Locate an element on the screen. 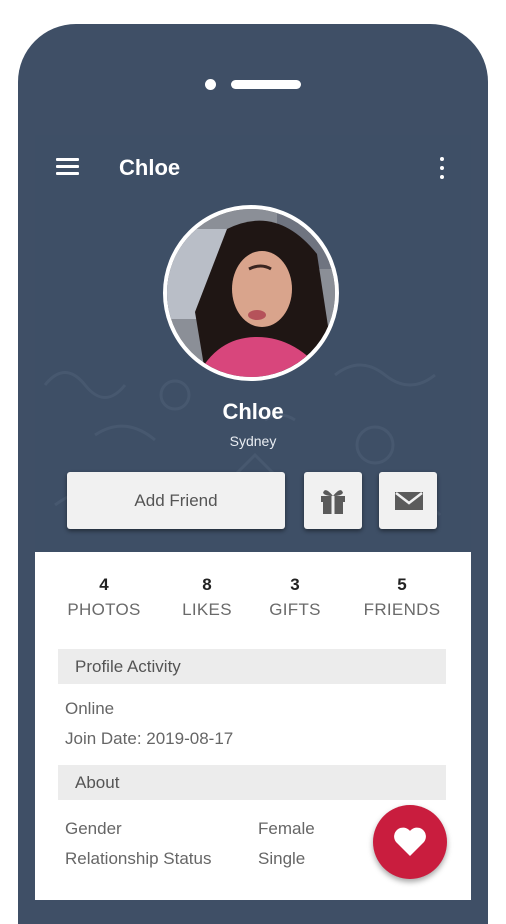 The image size is (506, 924). app-bar-title: Chloe is located at coordinates (150, 167).